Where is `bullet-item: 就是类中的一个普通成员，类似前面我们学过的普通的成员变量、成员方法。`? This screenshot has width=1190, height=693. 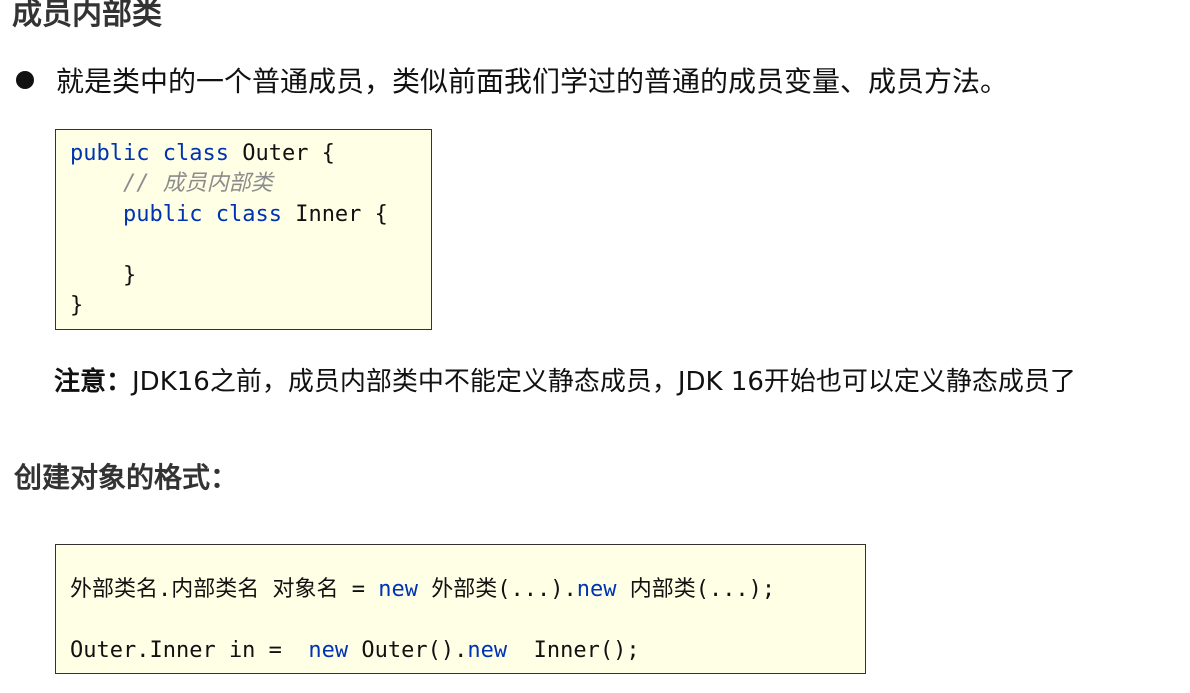
bullet-item: 就是类中的一个普通成员，类似前面我们学过的普通的成员变量、成员方法。 is located at coordinates (512, 80).